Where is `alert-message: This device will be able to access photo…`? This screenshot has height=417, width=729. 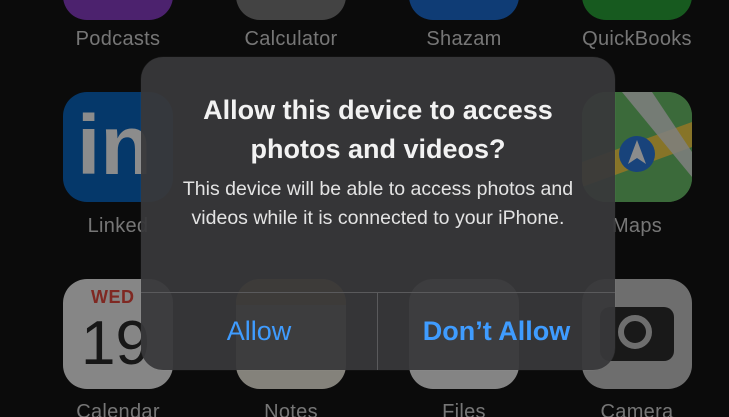
alert-message: This device will be able to access photo… is located at coordinates (378, 203).